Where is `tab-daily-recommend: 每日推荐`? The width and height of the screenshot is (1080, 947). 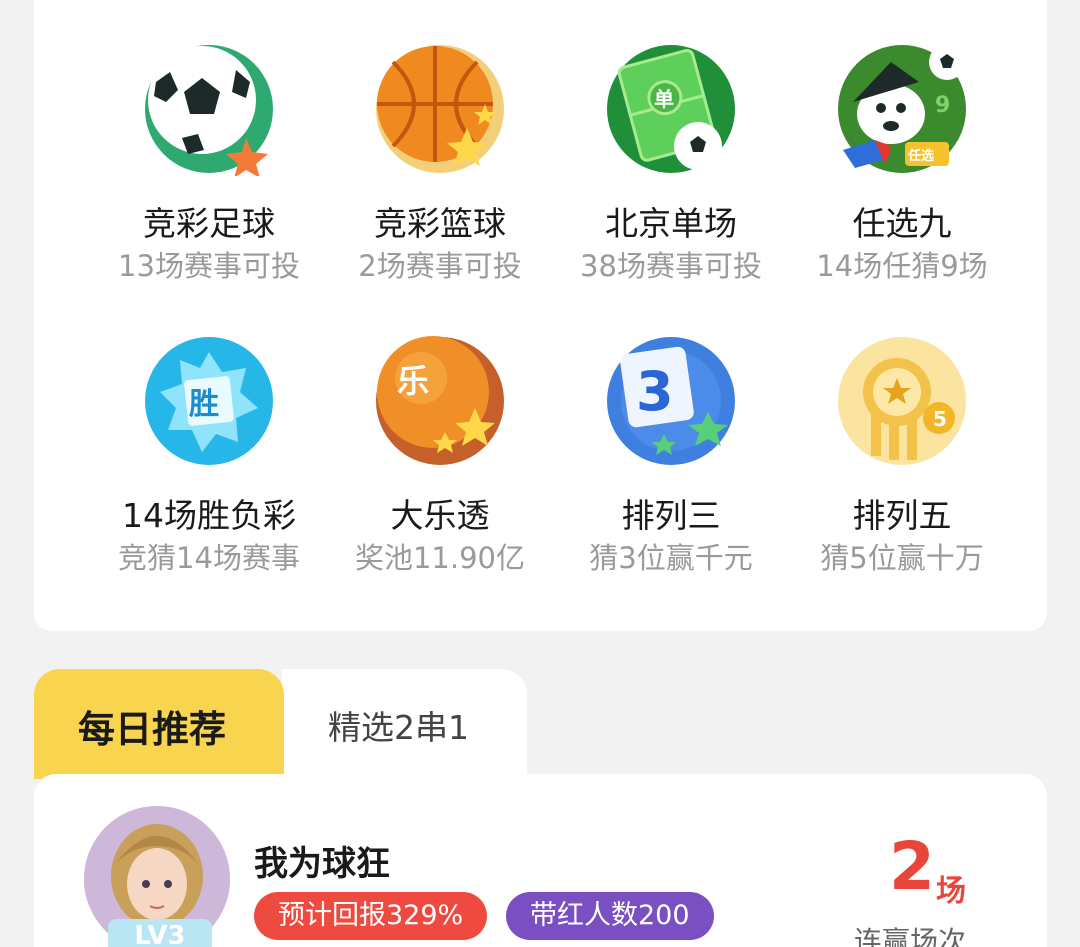
tab-daily-recommend: 每日推荐 is located at coordinates (159, 724).